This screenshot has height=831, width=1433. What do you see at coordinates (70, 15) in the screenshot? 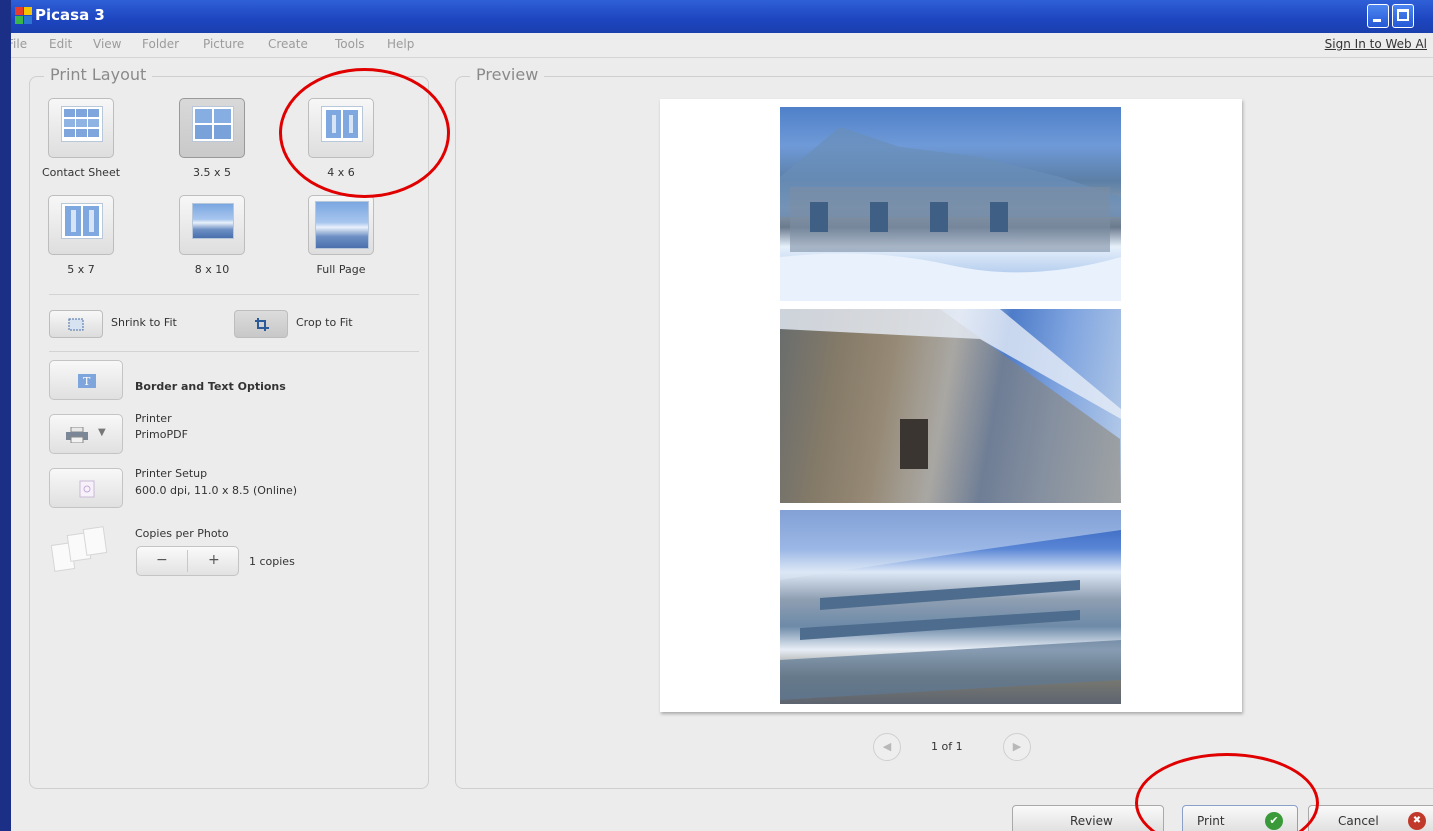
I see `window-title: Picasa 3` at bounding box center [70, 15].